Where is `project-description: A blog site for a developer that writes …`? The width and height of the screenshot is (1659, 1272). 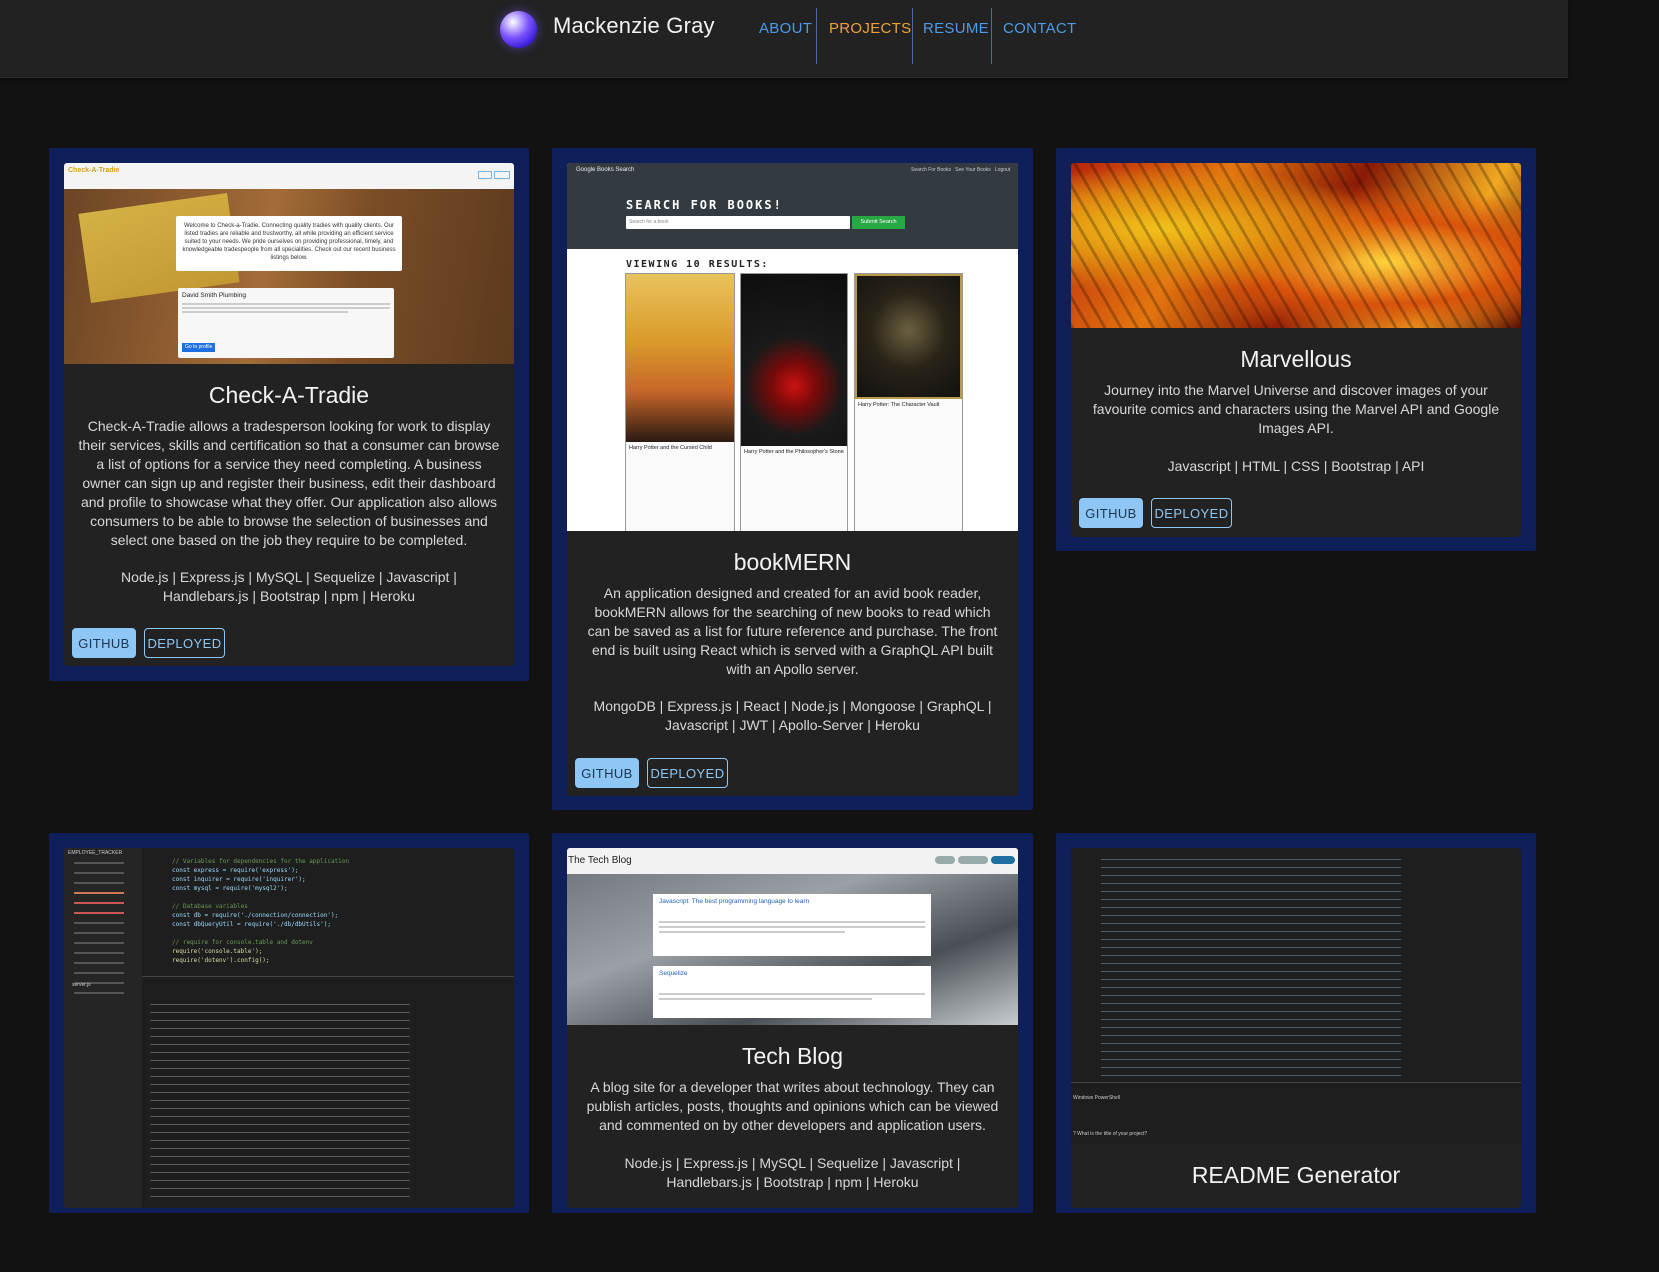
project-description: A blog site for a developer that writes … is located at coordinates (792, 1106).